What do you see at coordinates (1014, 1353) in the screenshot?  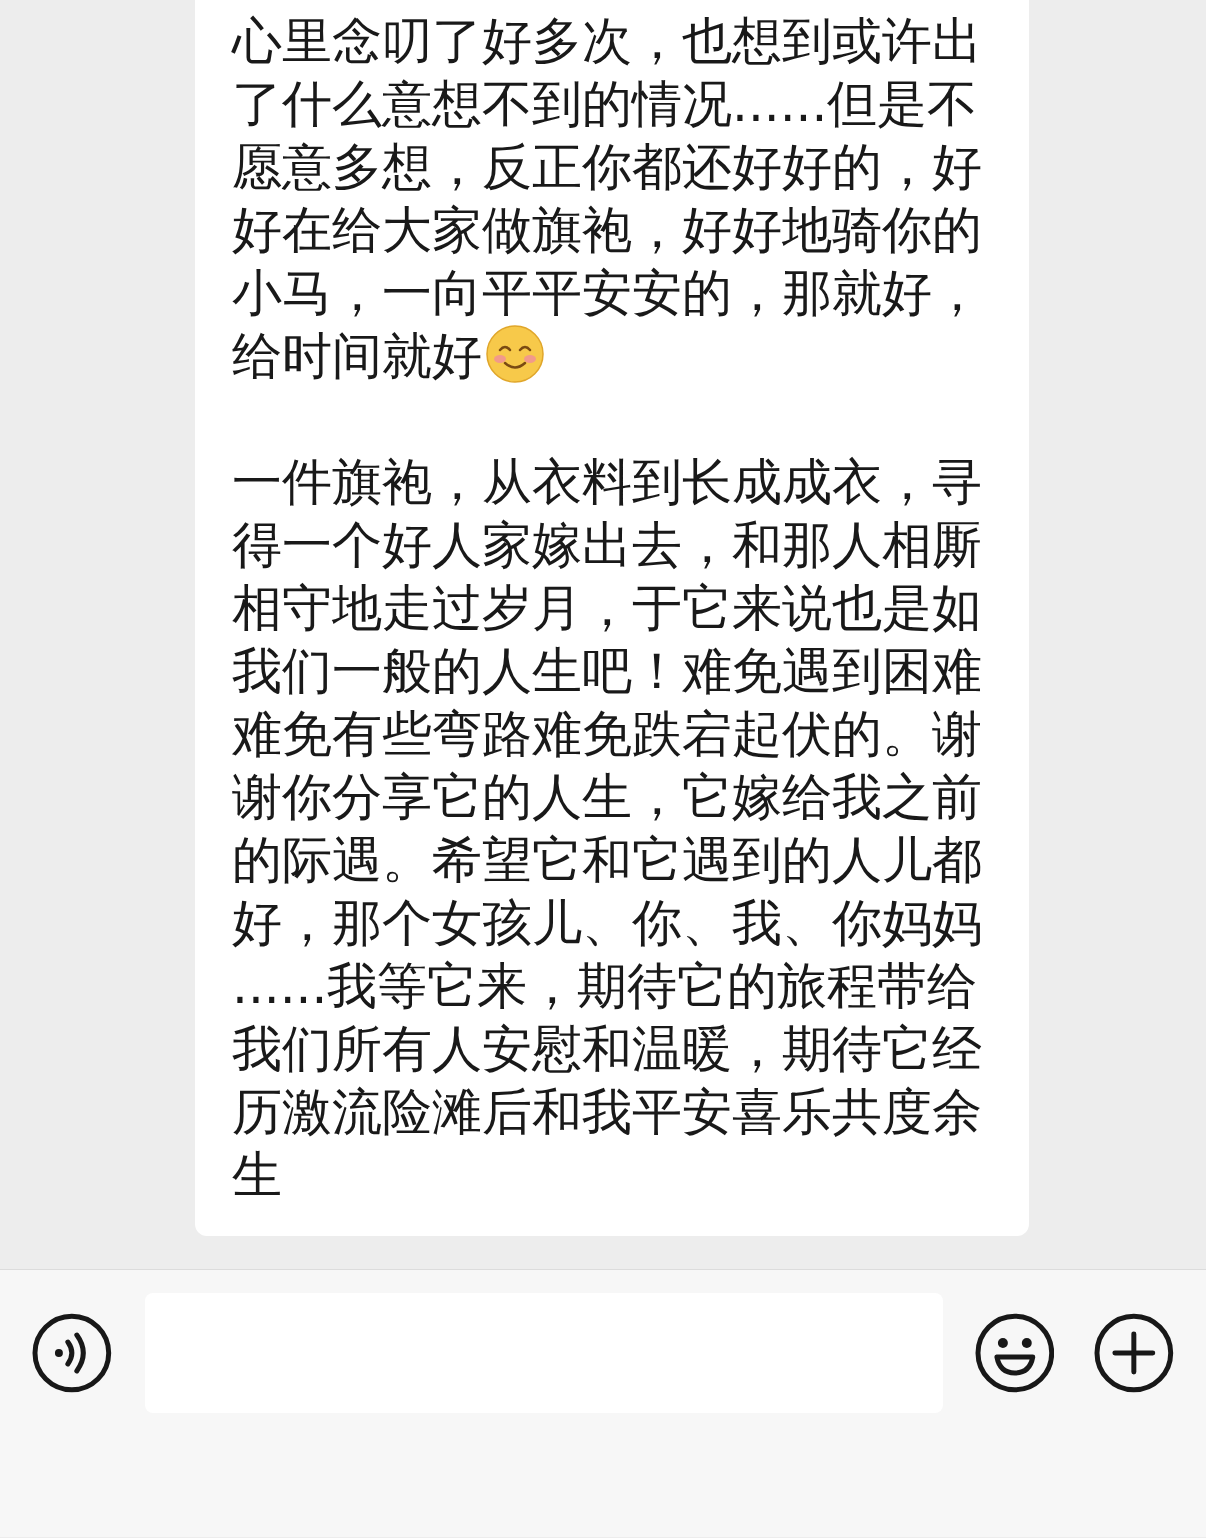 I see `smiley-icon` at bounding box center [1014, 1353].